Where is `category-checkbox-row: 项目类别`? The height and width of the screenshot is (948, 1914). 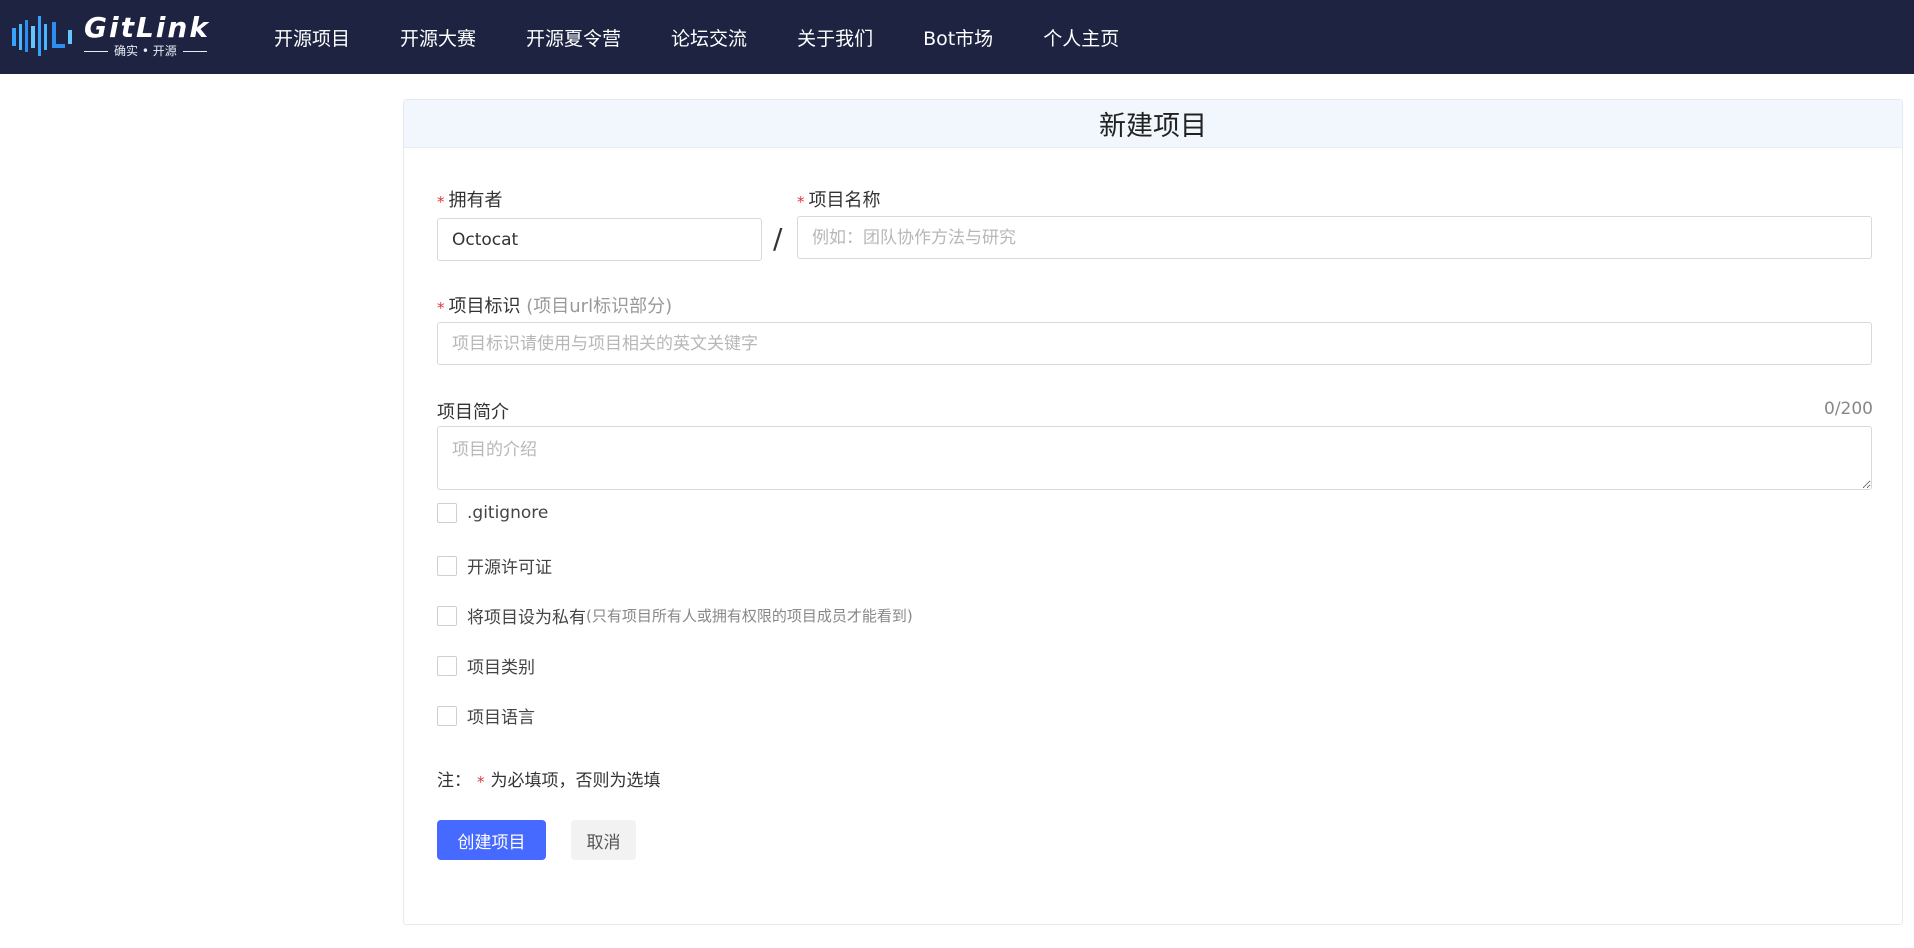
category-checkbox-row: 项目类别 is located at coordinates (486, 665).